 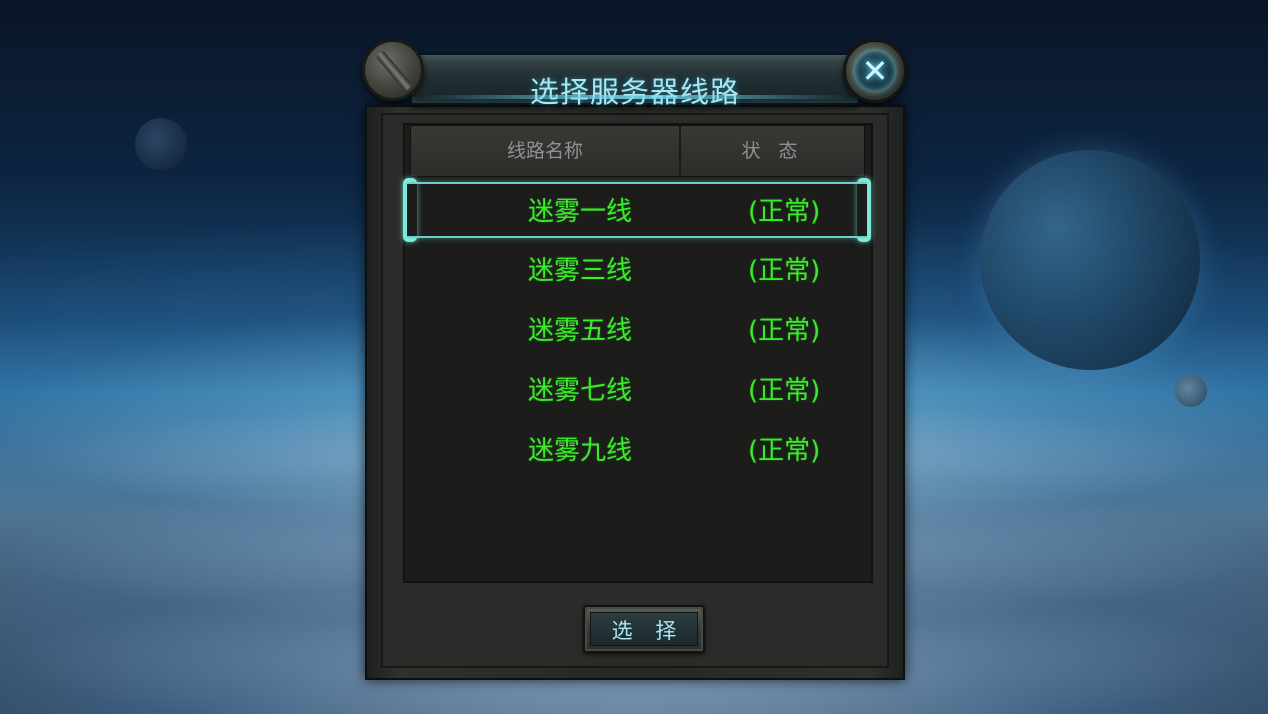 I want to click on select-button-label: 选 择, so click(x=644, y=629).